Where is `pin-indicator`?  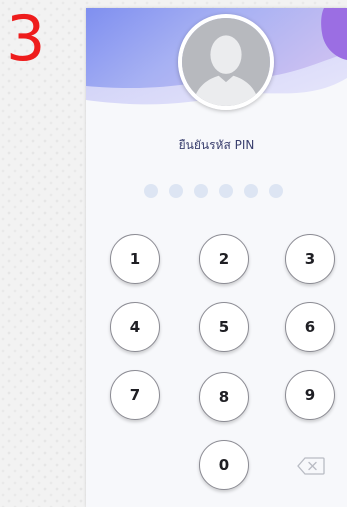
pin-indicator is located at coordinates (229, 192).